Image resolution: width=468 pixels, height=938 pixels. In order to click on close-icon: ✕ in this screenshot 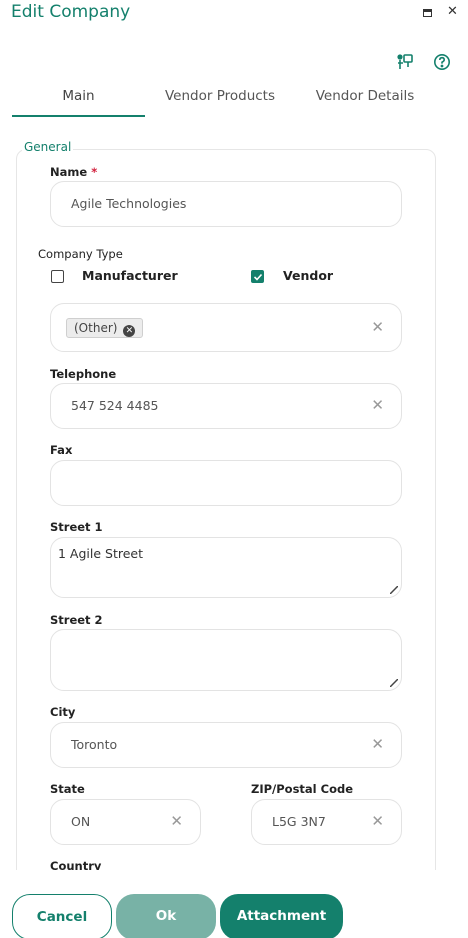, I will do `click(452, 11)`.